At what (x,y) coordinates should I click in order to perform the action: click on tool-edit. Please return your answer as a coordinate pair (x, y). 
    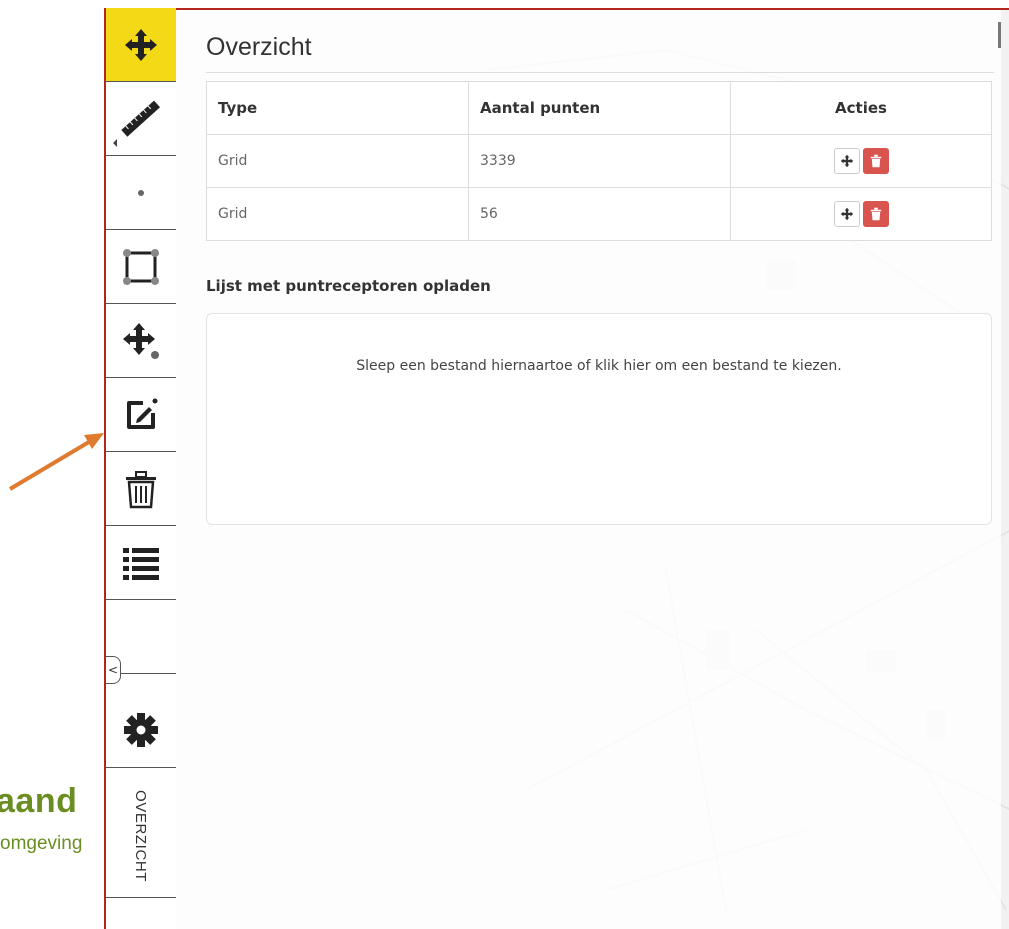
    Looking at the image, I should click on (141, 415).